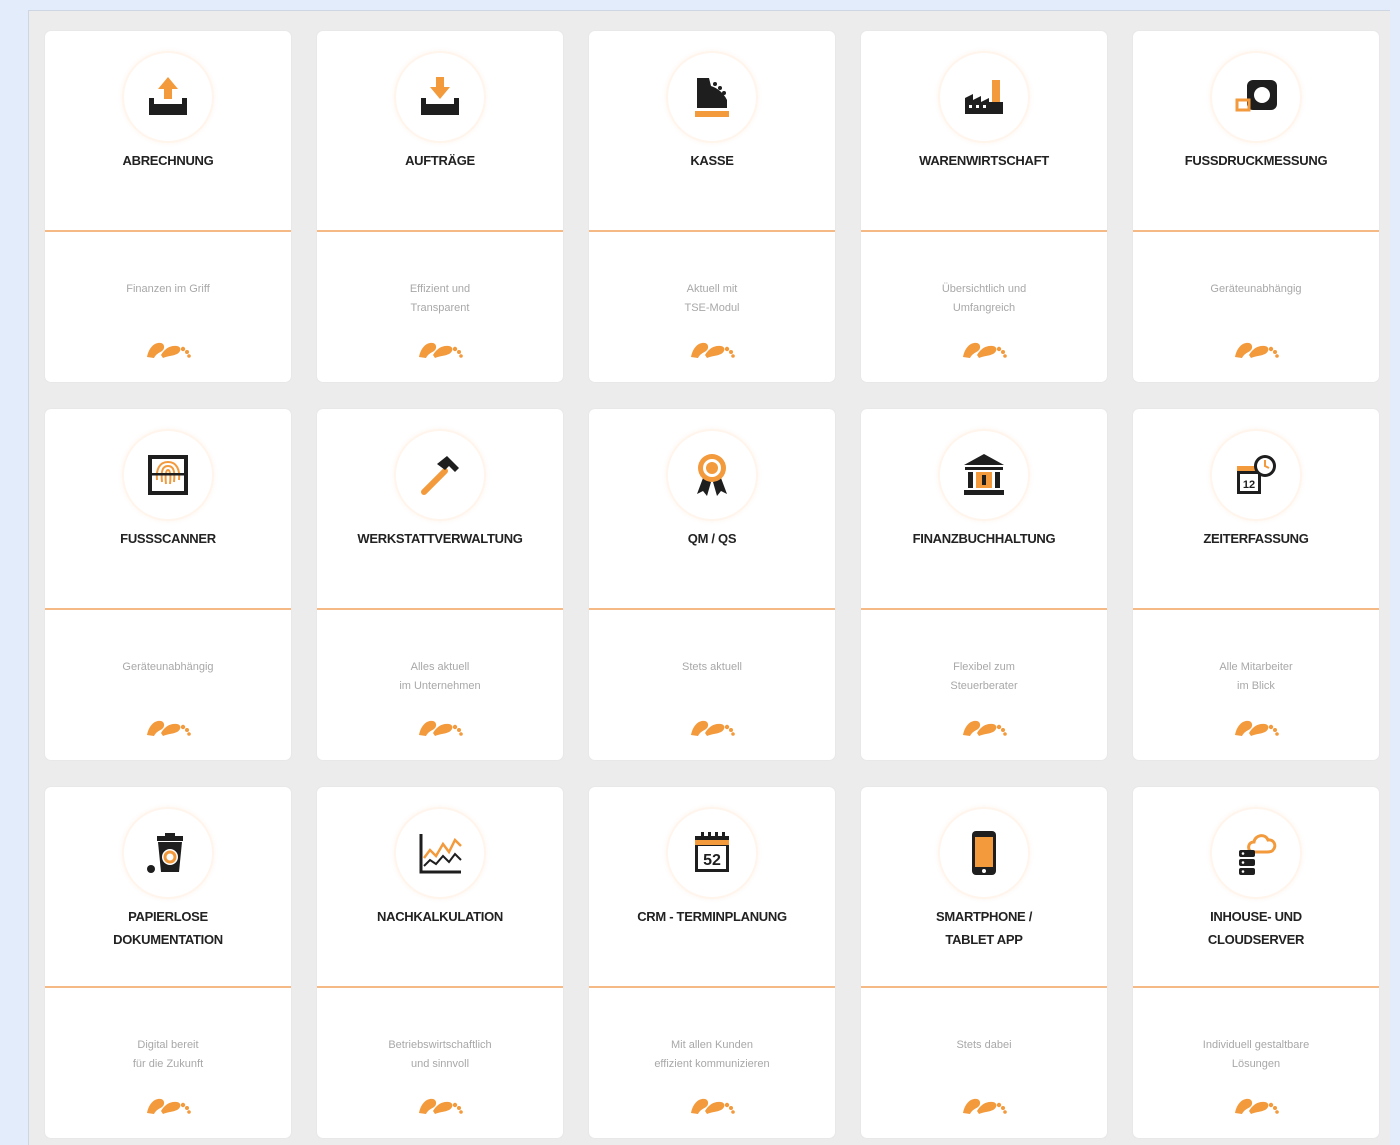 This screenshot has height=1145, width=1400. What do you see at coordinates (712, 298) in the screenshot?
I see `card-subtitle: Aktuell mit TSE-Modul` at bounding box center [712, 298].